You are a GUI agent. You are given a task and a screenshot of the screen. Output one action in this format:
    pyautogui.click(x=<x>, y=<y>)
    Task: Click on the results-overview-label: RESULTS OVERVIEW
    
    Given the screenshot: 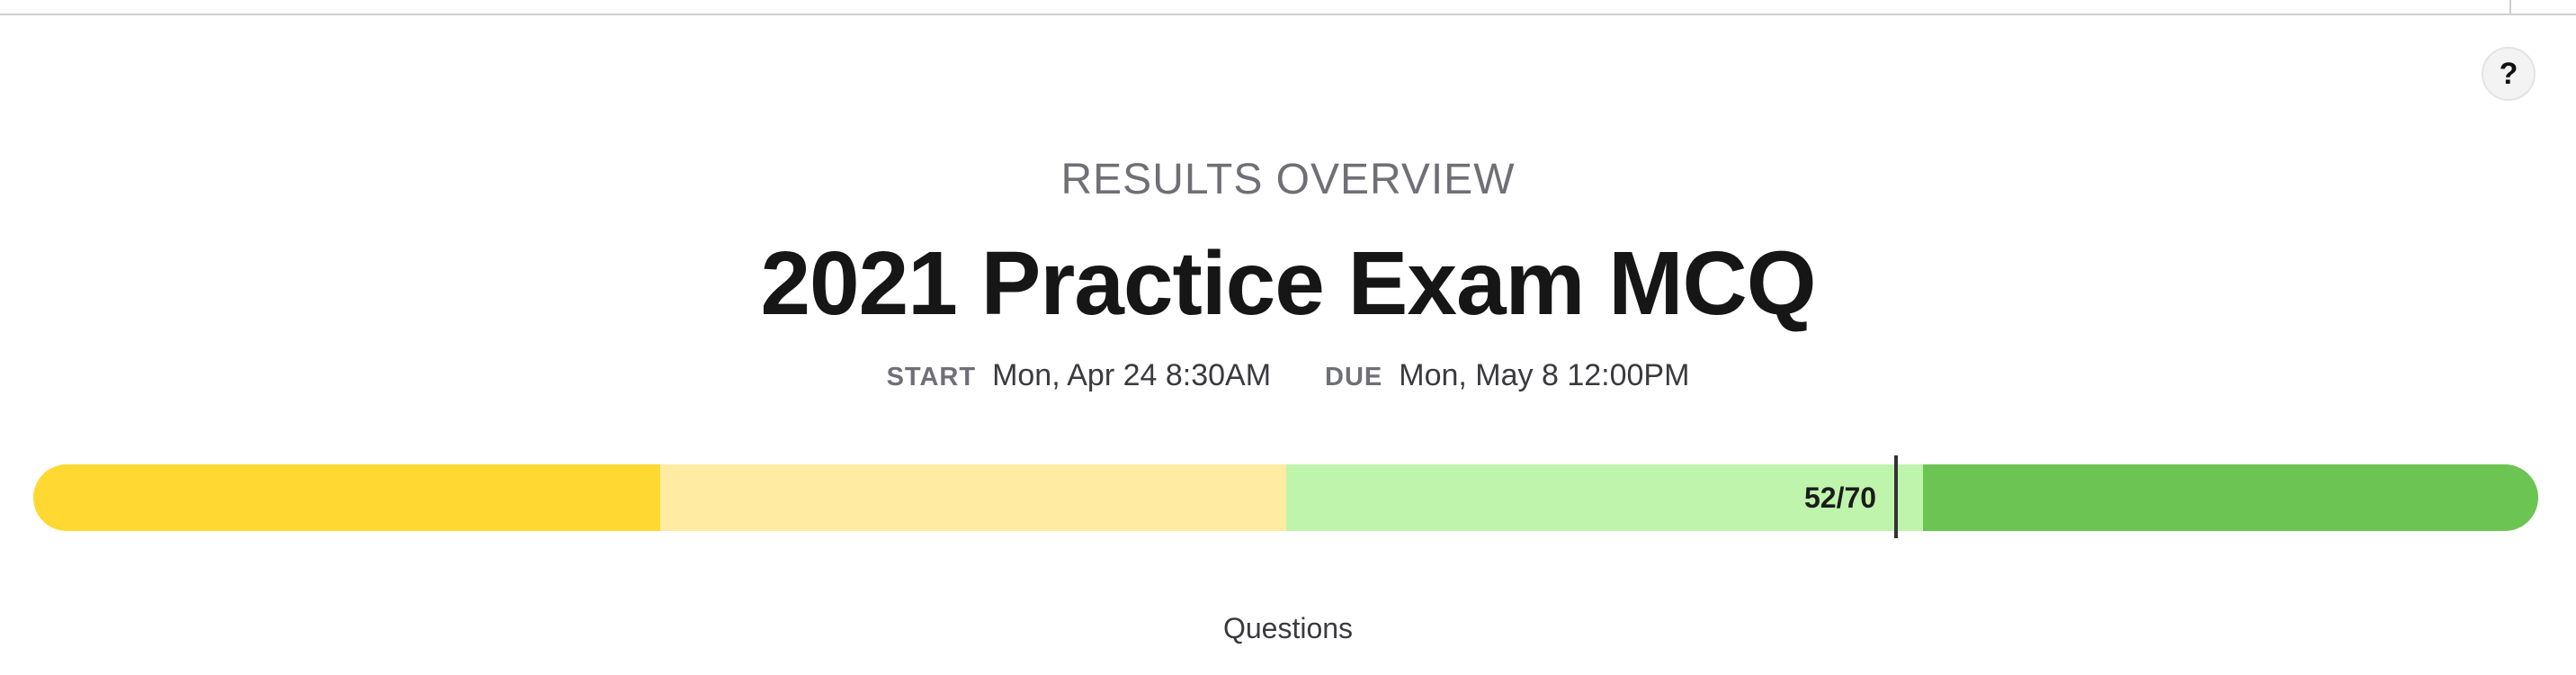 What is the action you would take?
    pyautogui.click(x=1288, y=180)
    